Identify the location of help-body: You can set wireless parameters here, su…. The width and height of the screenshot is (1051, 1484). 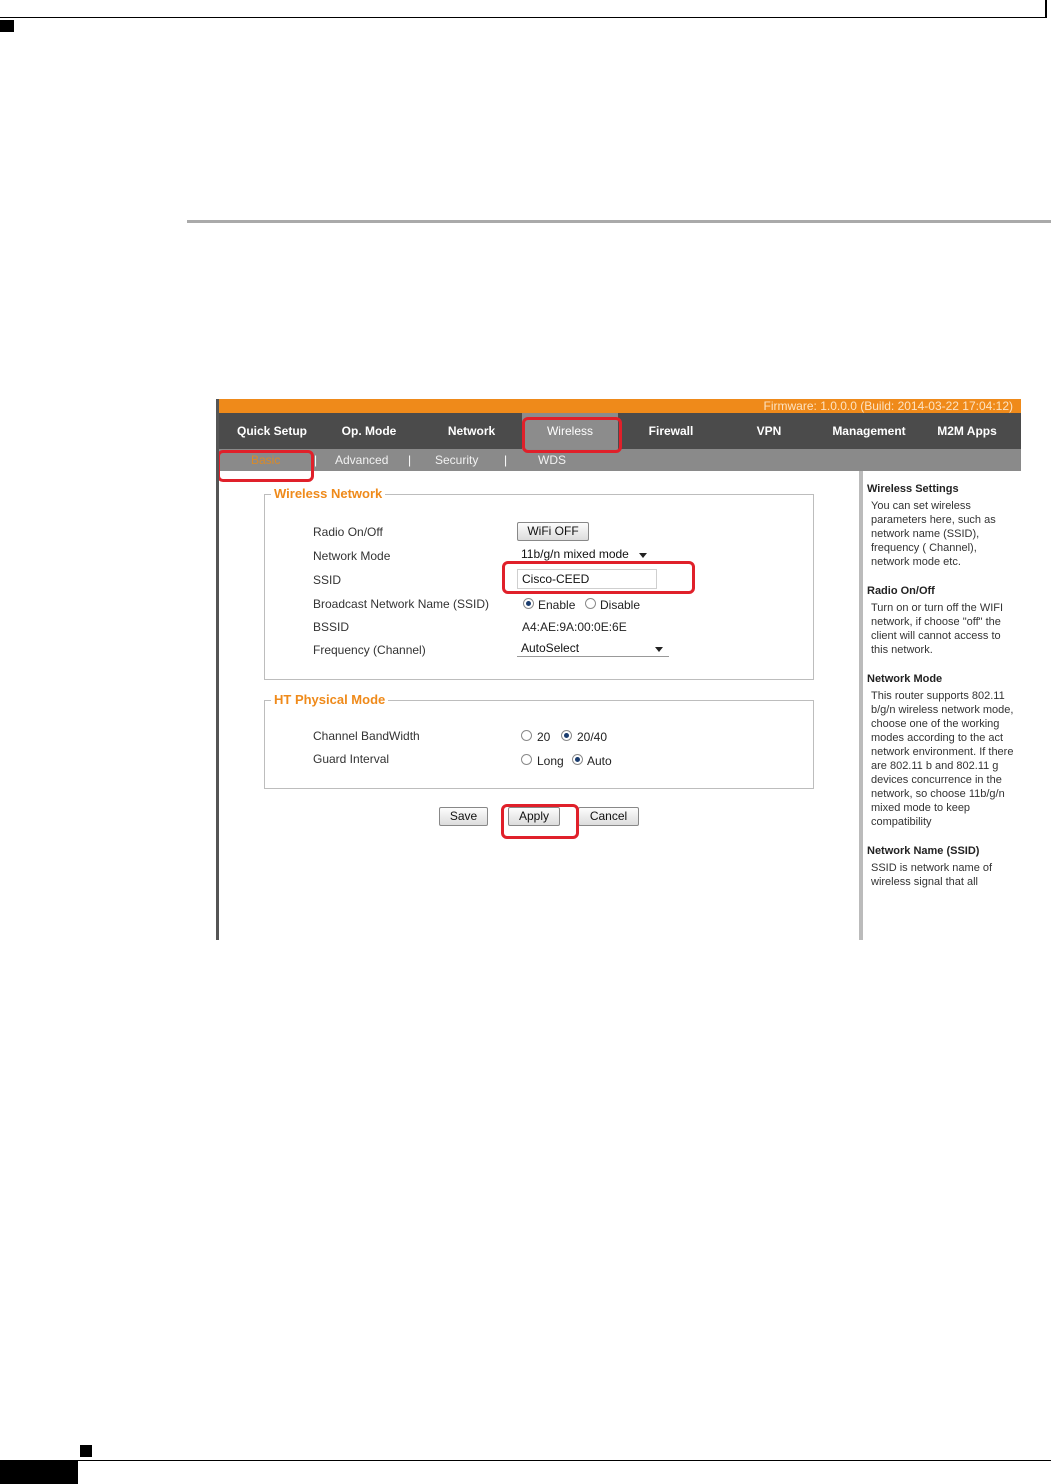
(933, 534).